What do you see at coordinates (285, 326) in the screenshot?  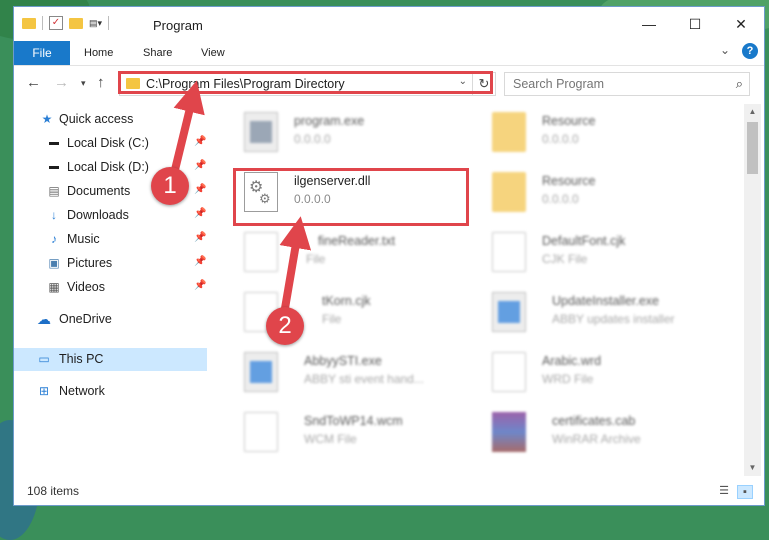 I see `step-marker-2: 2` at bounding box center [285, 326].